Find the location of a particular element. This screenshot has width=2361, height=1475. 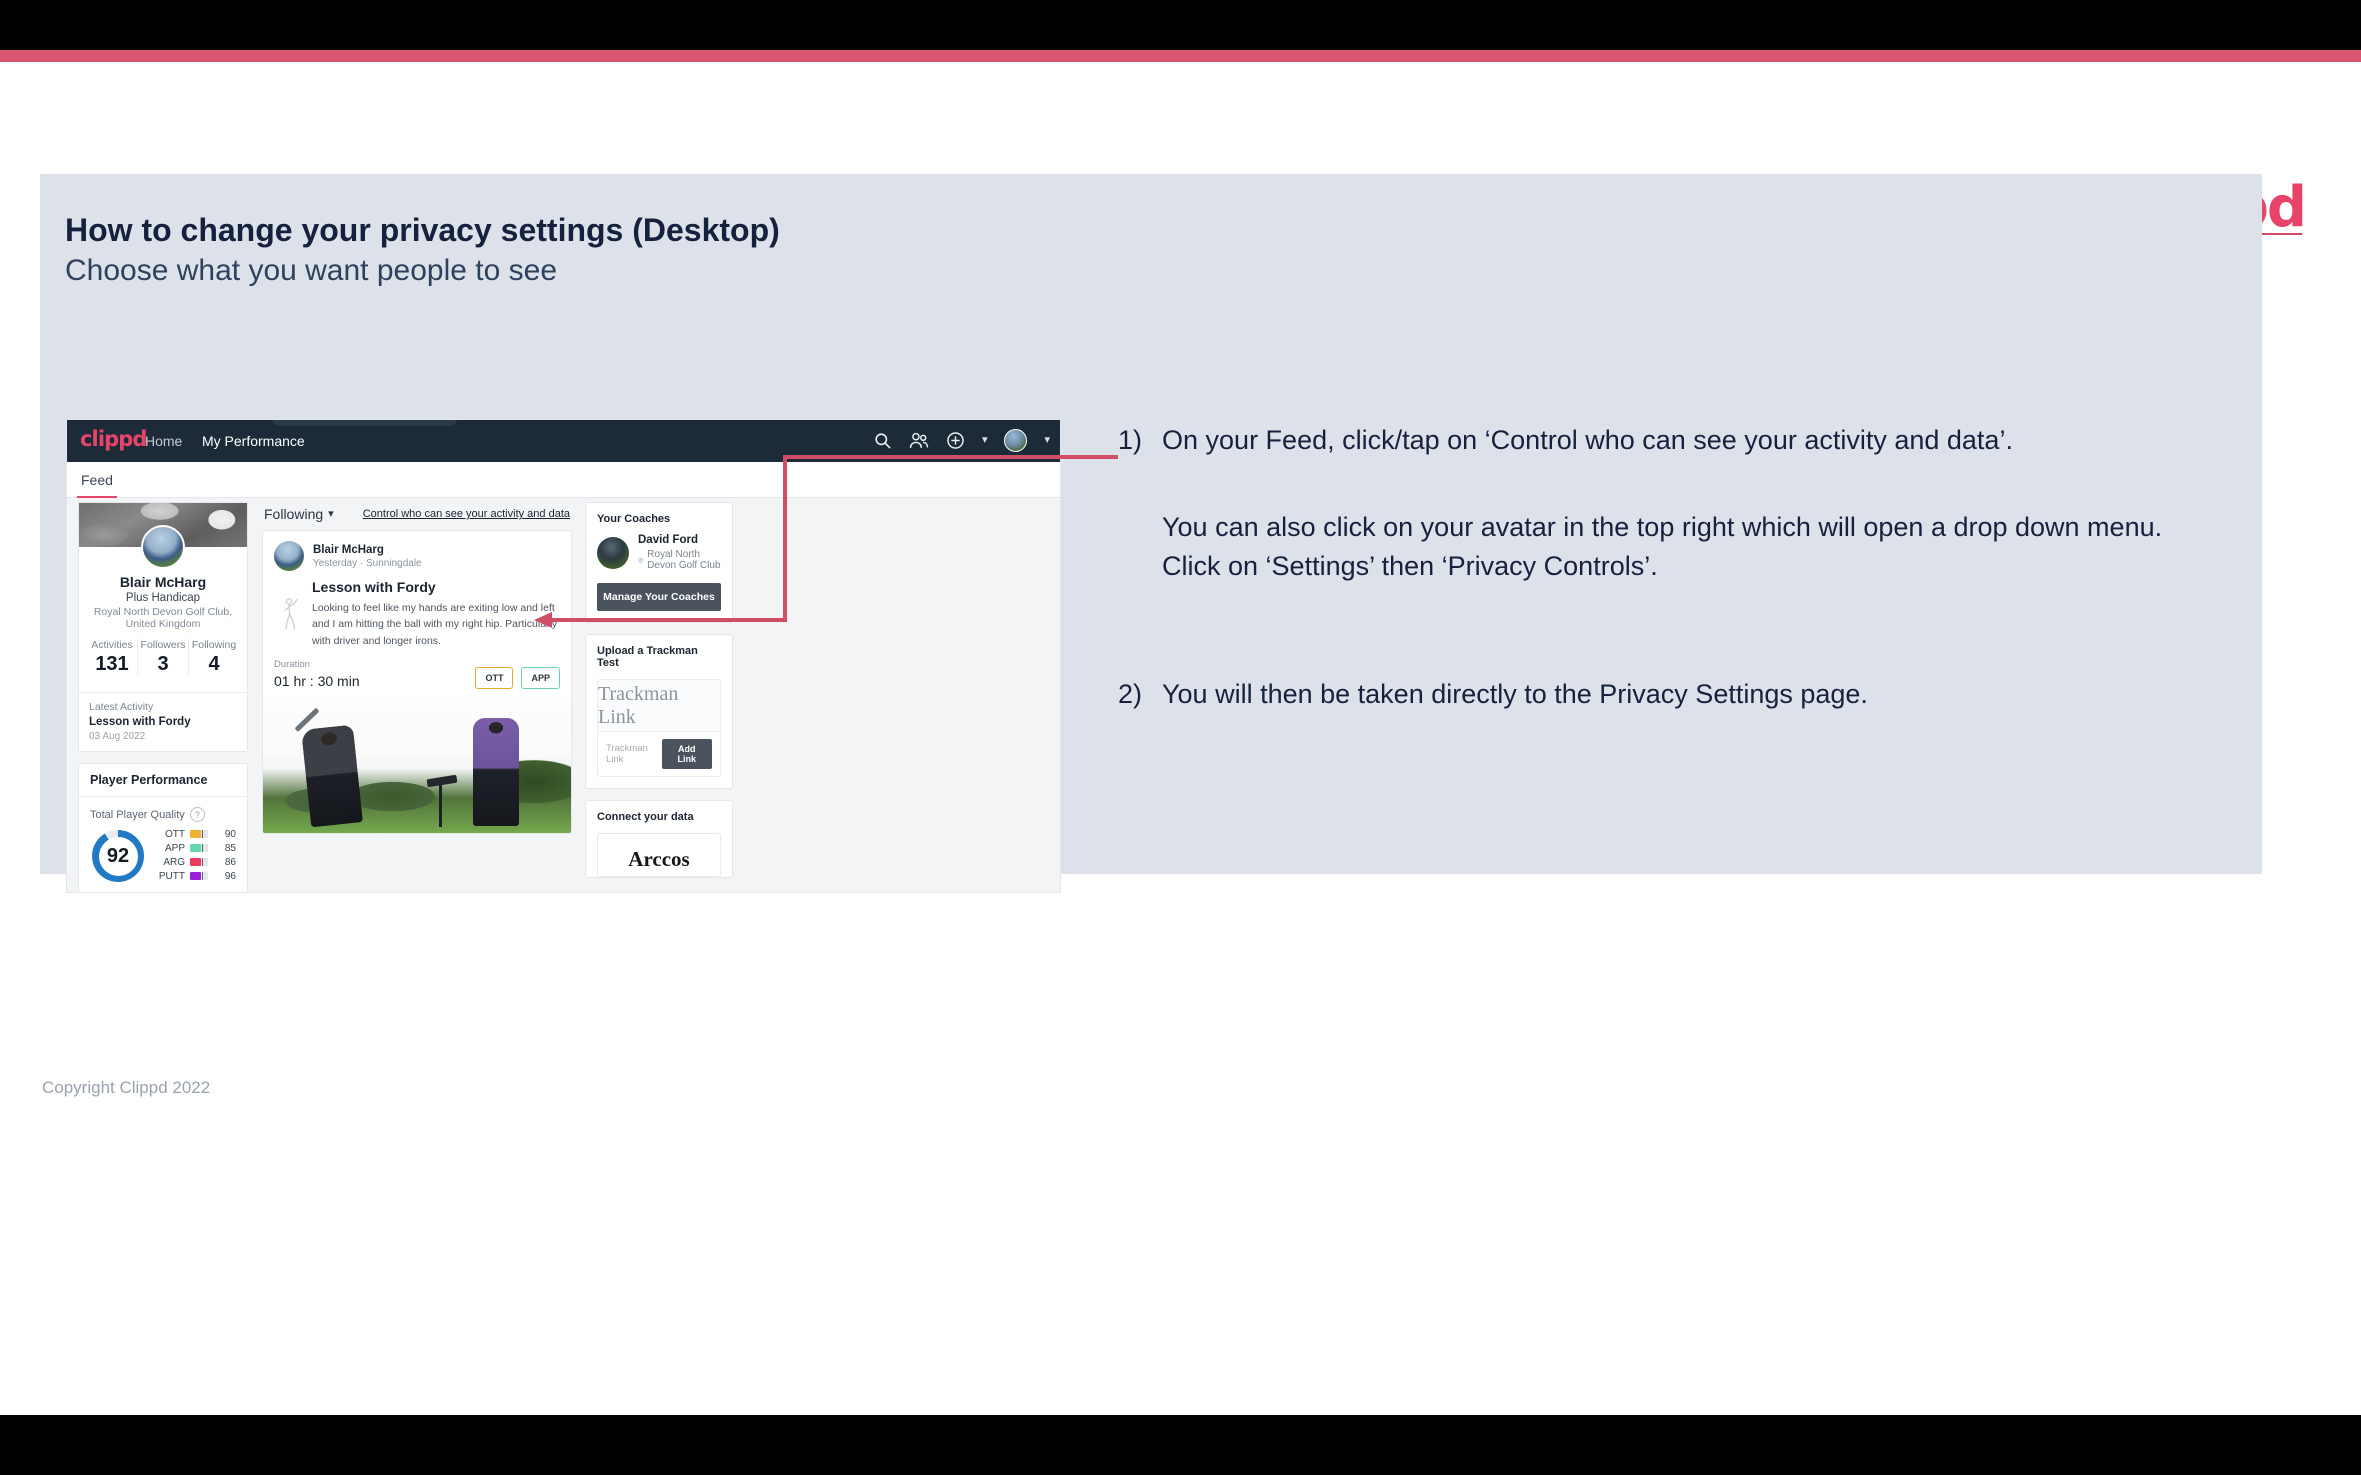

golfer-swinging is located at coordinates (332, 776).